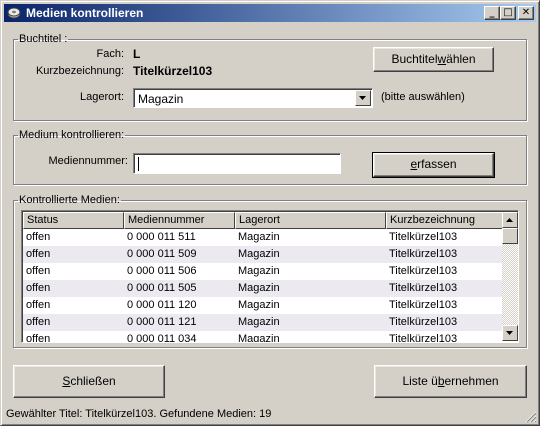 The height and width of the screenshot is (426, 540). Describe the element at coordinates (73, 220) in the screenshot. I see `column-header-status: Status` at that location.